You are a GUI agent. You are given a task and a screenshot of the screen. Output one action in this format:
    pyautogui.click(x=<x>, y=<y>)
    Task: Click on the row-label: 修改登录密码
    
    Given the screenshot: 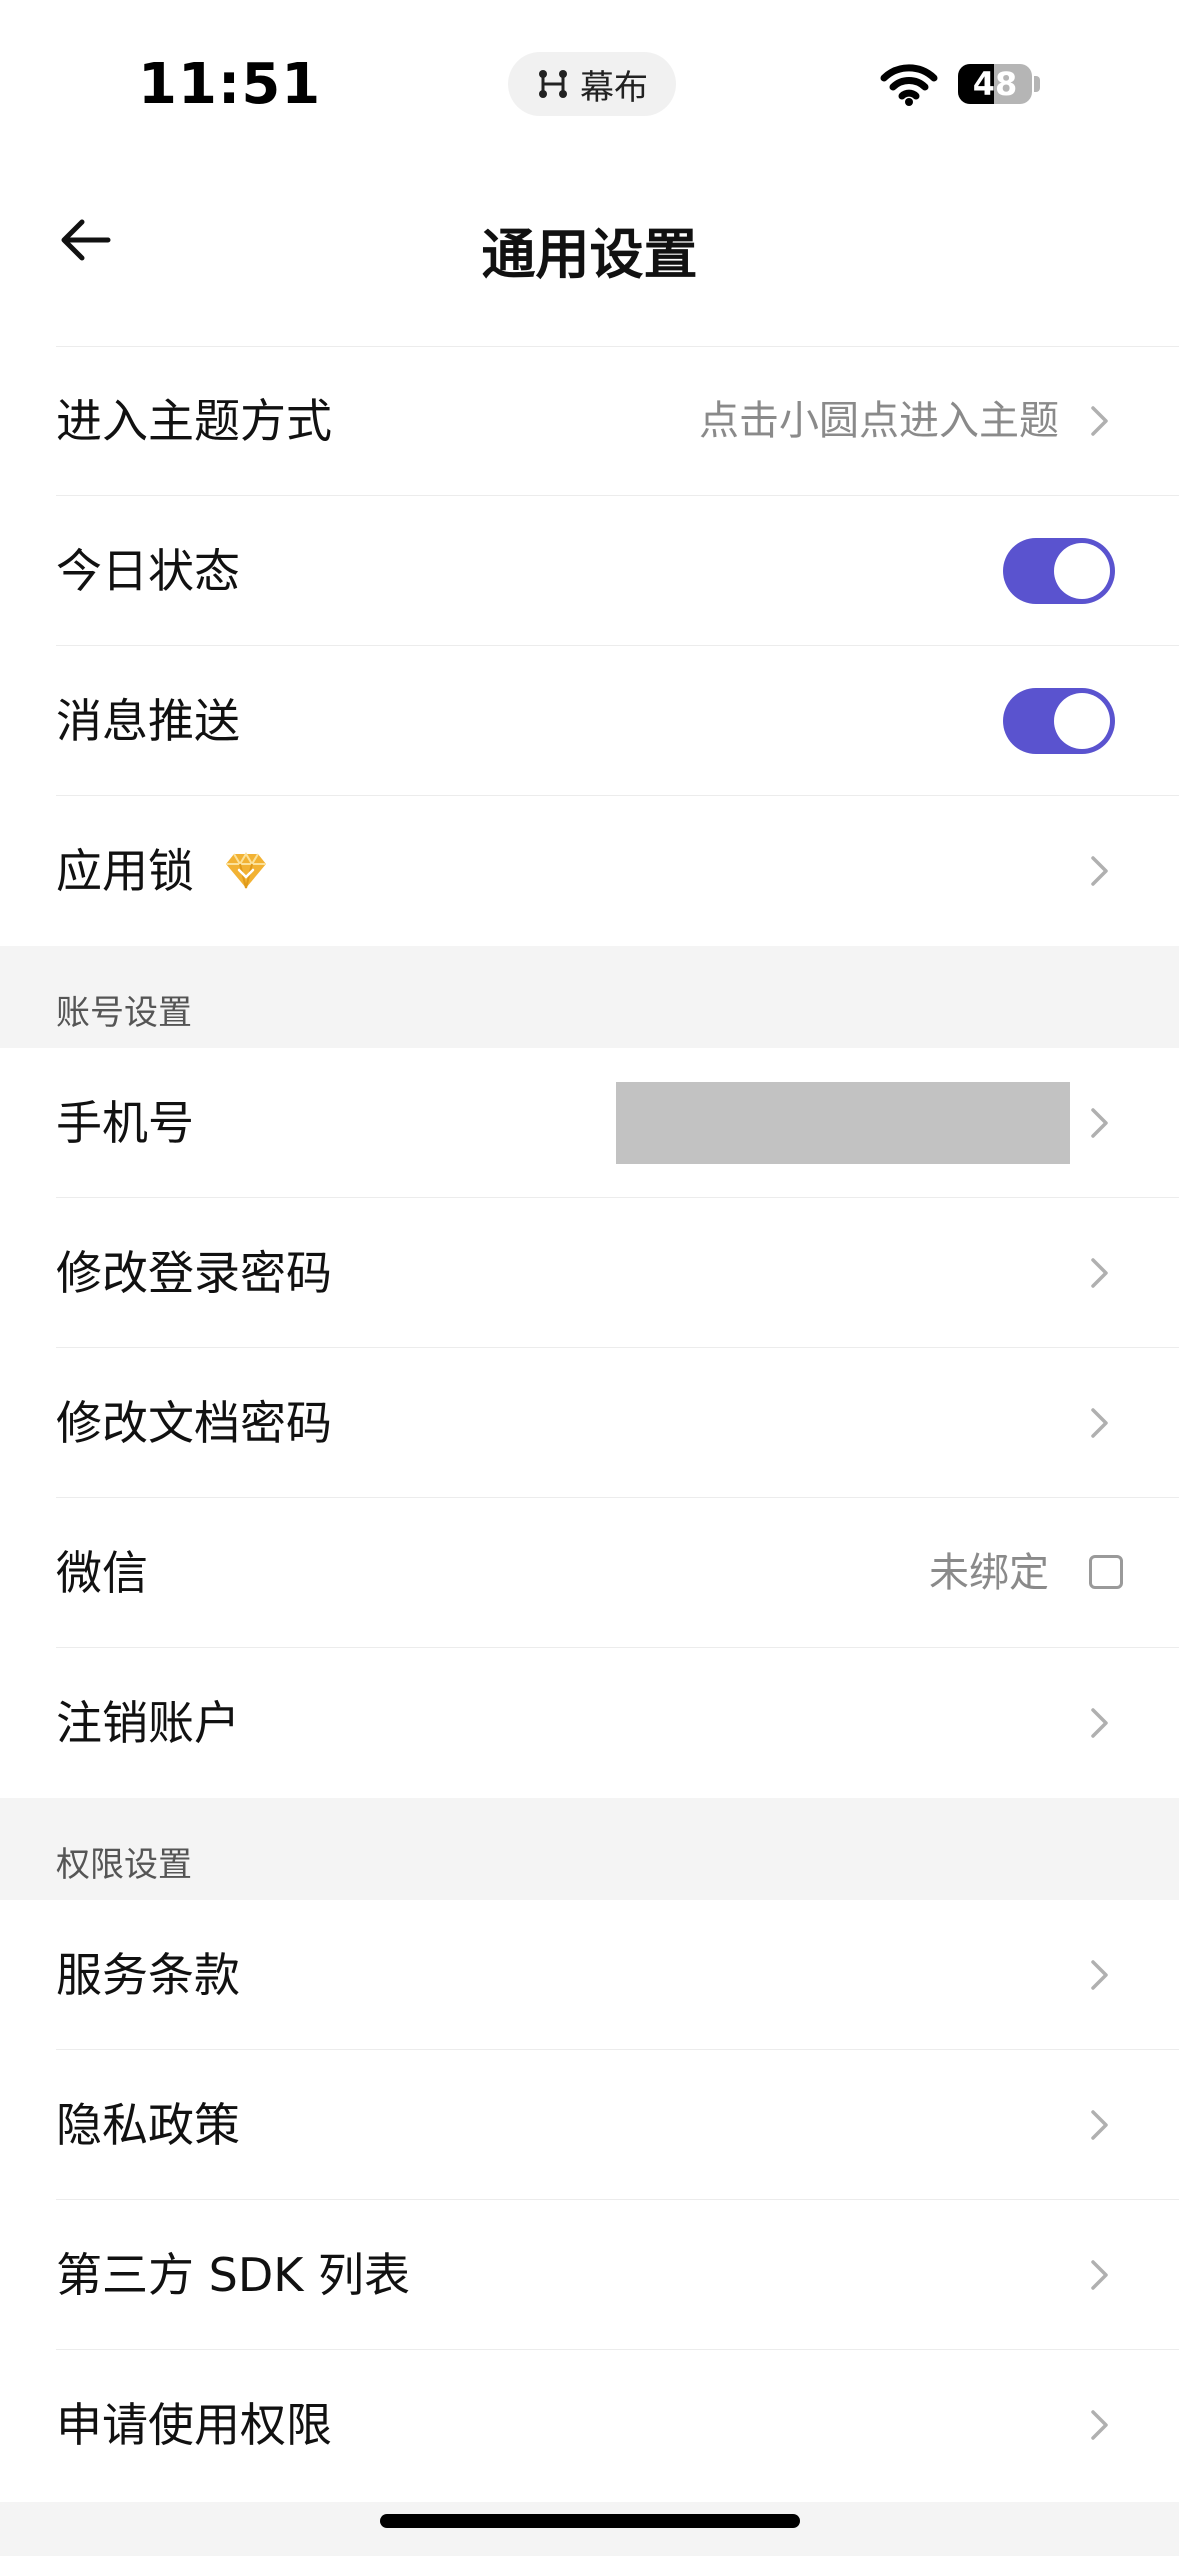 What is the action you would take?
    pyautogui.click(x=194, y=1273)
    